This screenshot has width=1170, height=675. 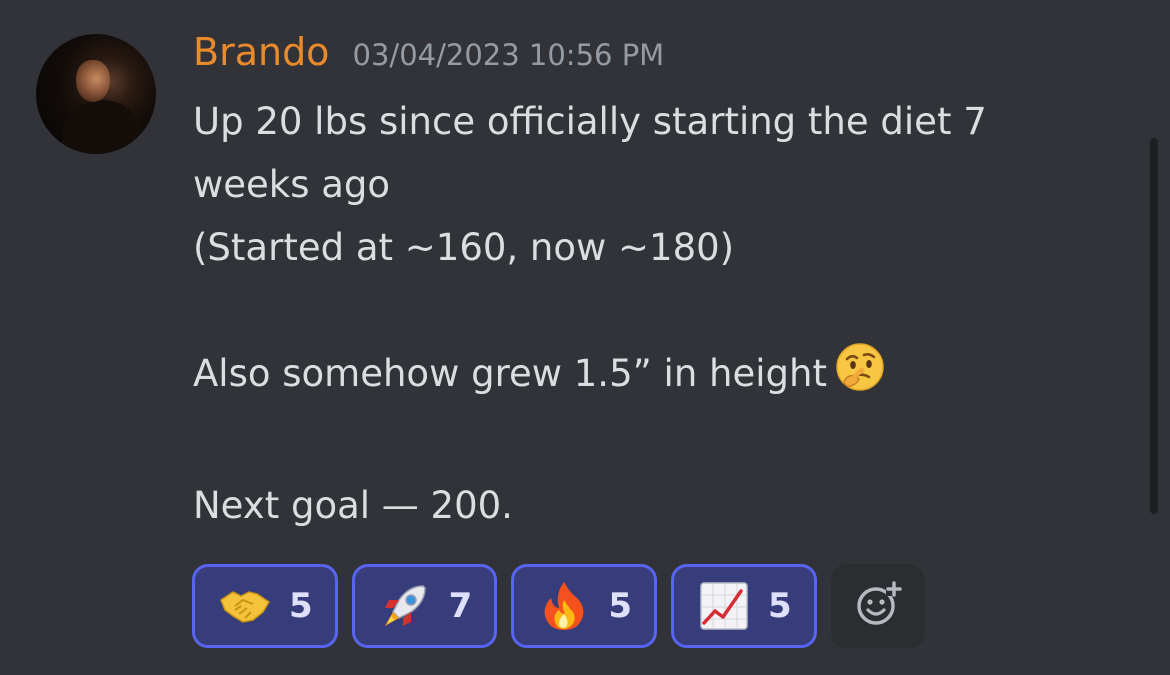 I want to click on scrollbar, so click(x=1154, y=326).